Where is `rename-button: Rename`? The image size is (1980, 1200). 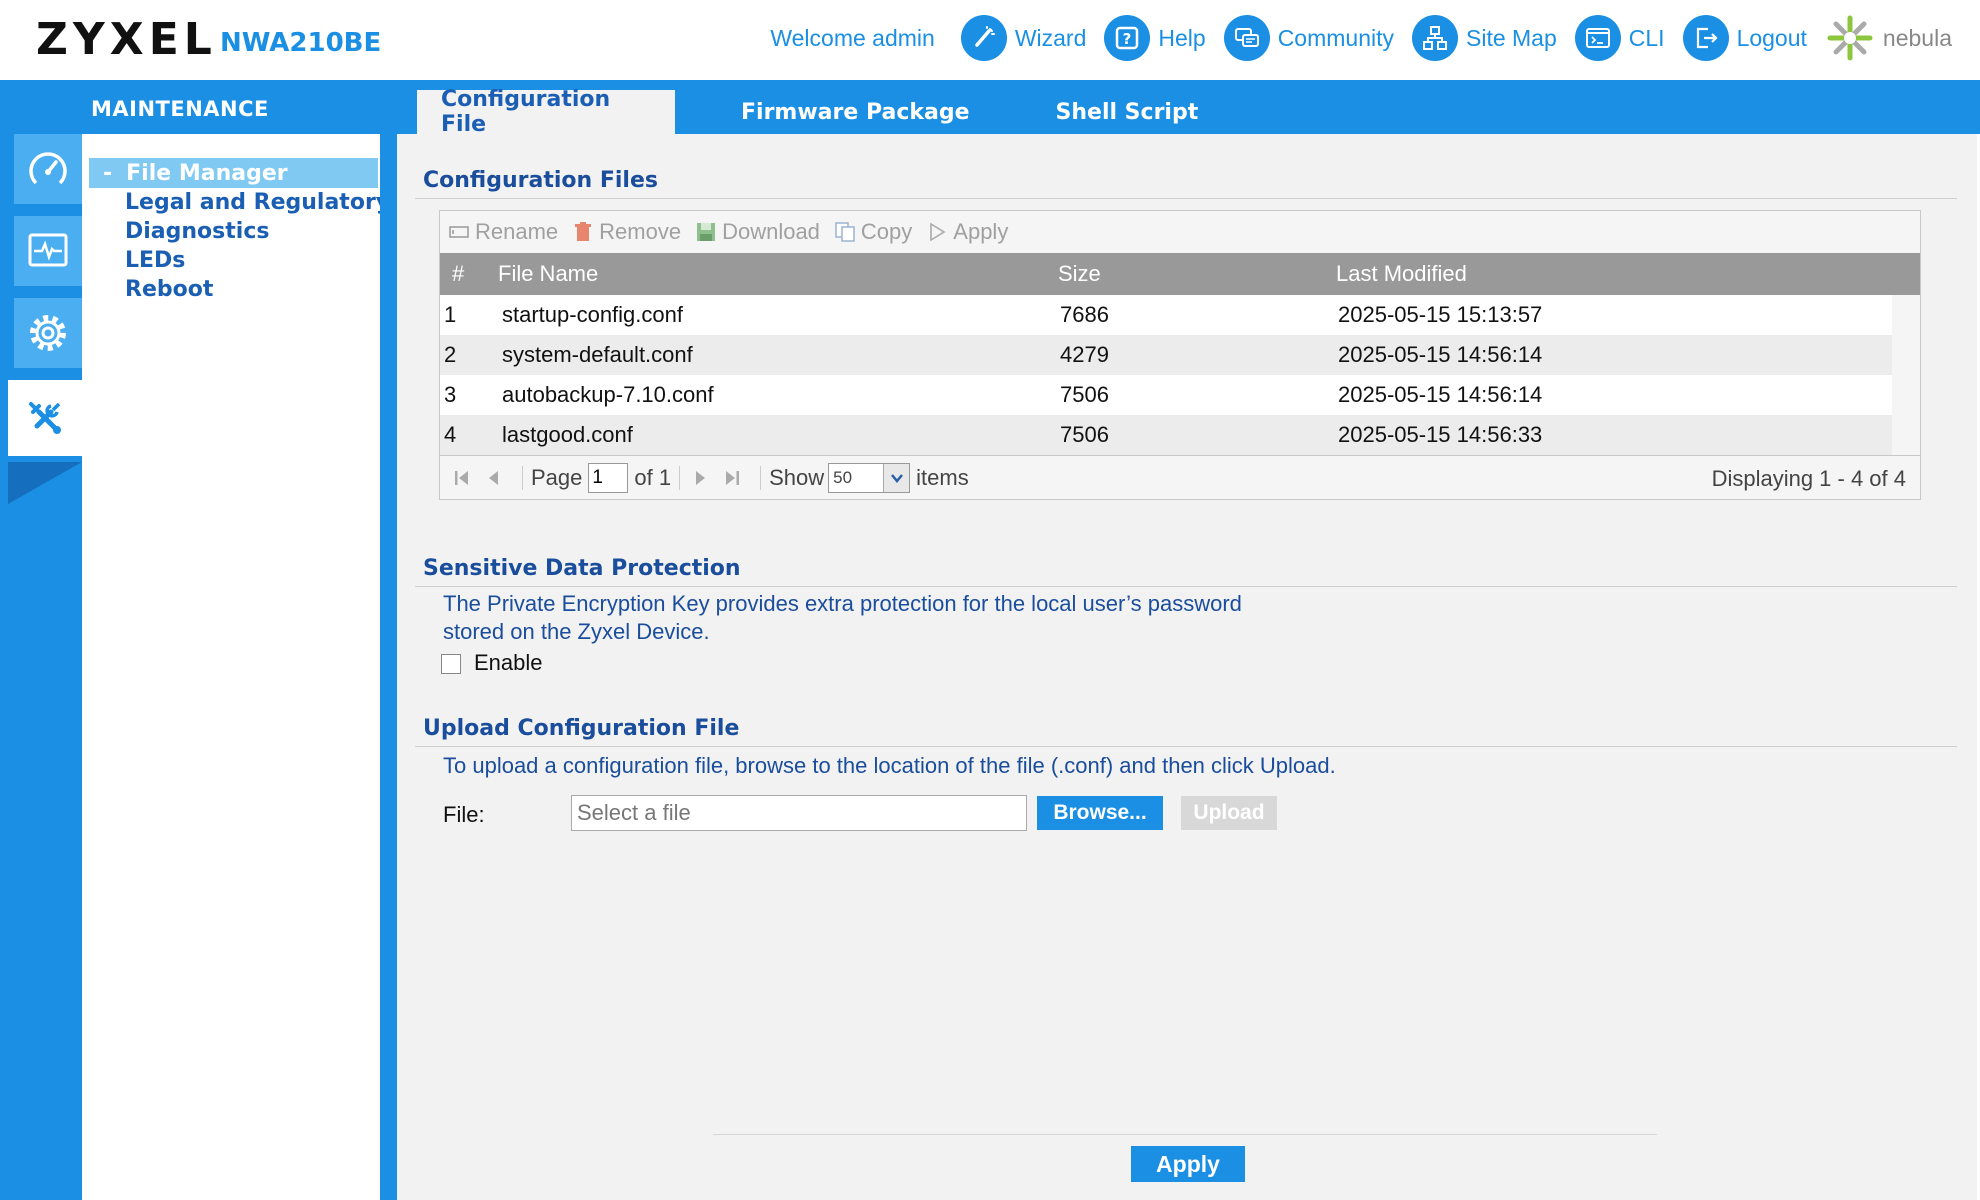
rename-button: Rename is located at coordinates (503, 232).